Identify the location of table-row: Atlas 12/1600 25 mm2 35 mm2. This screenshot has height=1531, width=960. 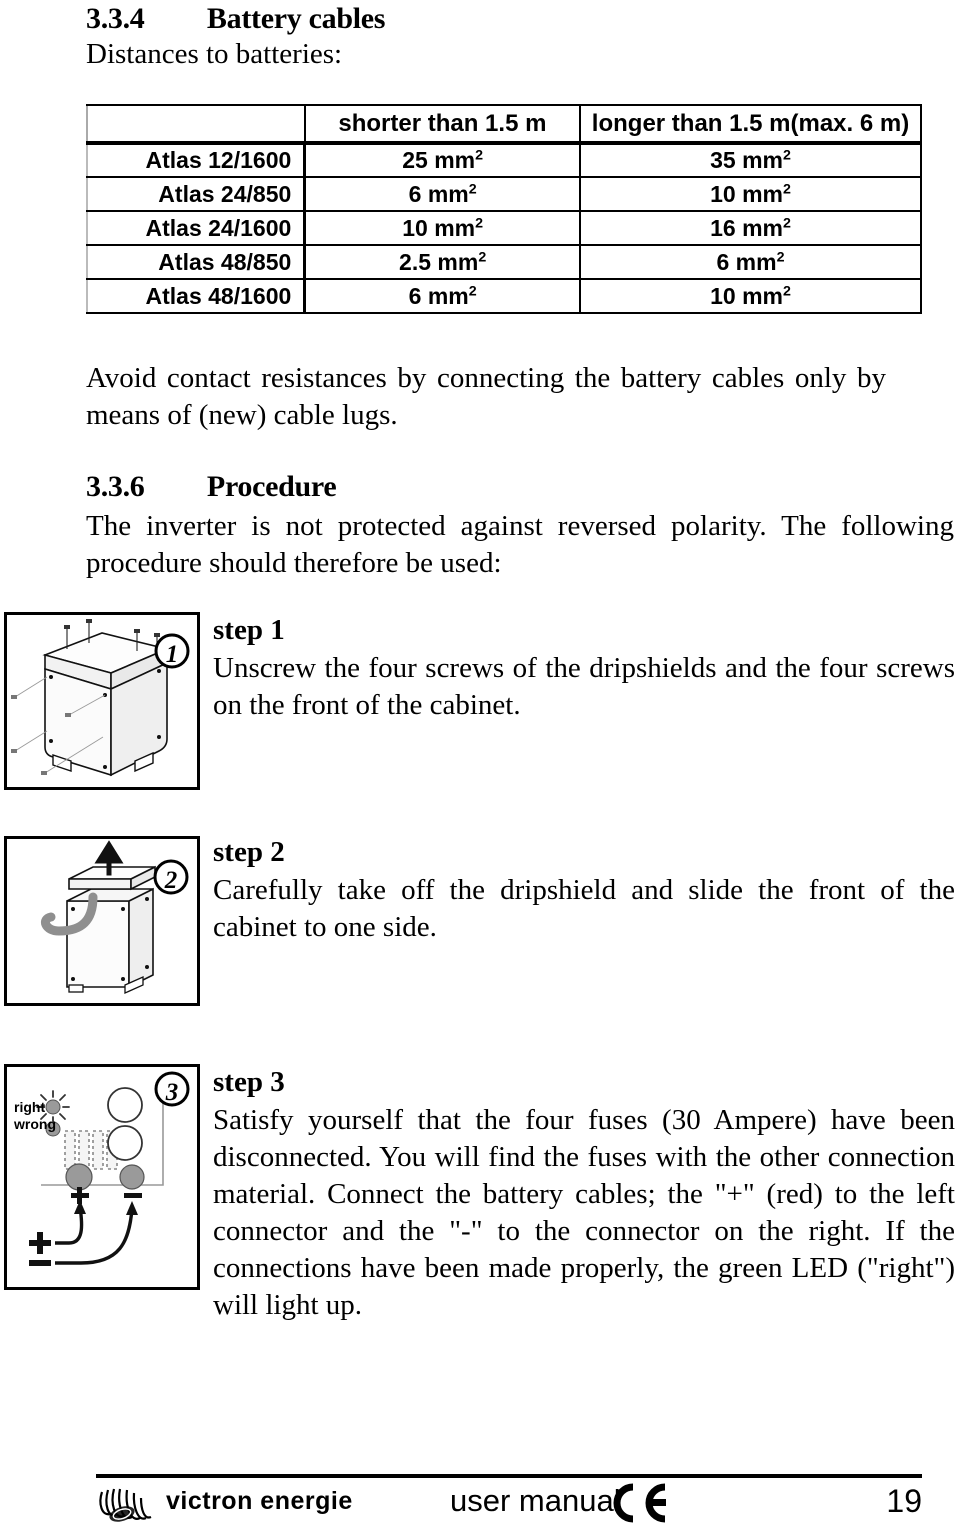
(504, 160).